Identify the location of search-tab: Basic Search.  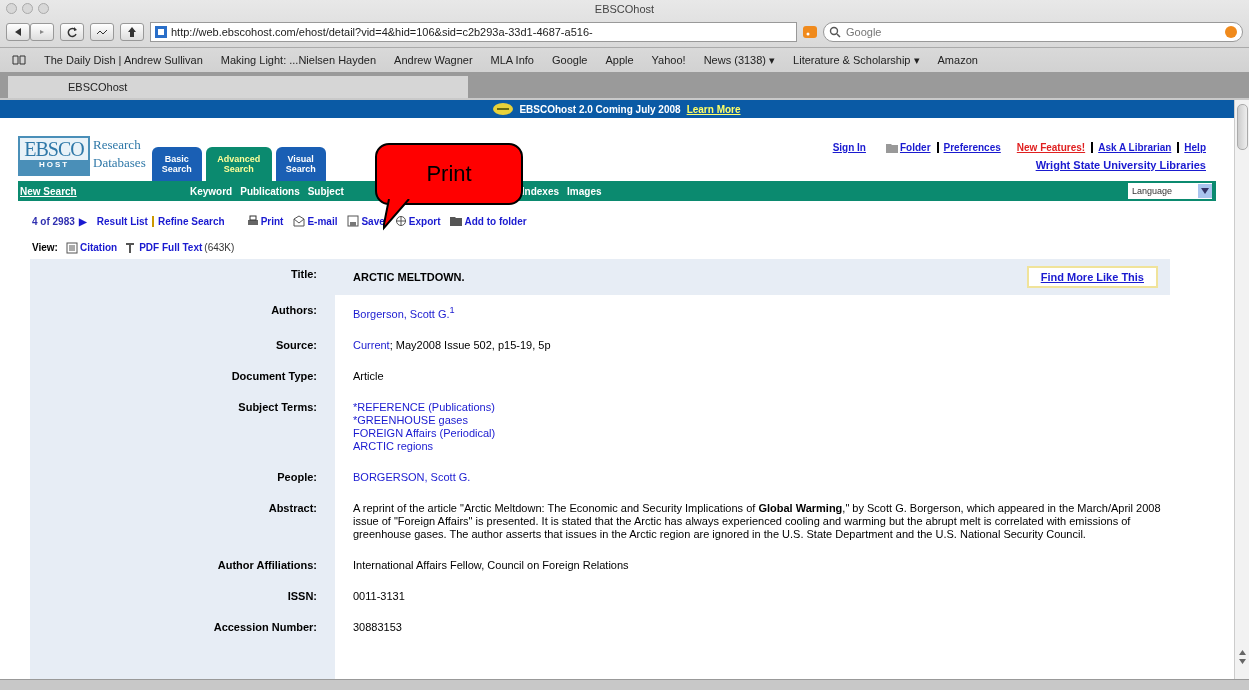
(176, 164).